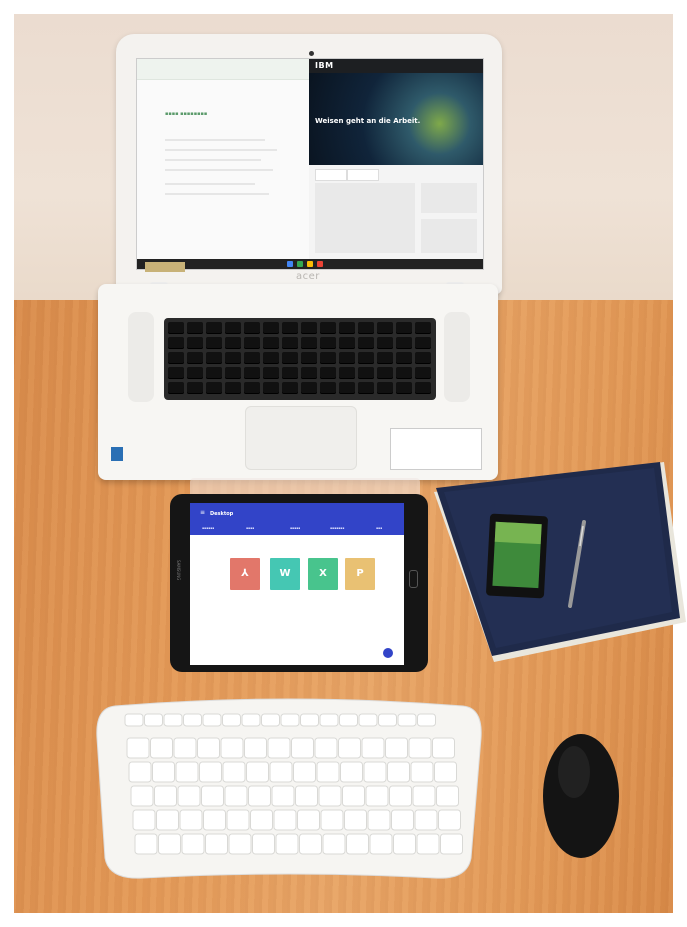  Describe the element at coordinates (396, 119) in the screenshot. I see `website-hero-banner: Weisen geht an die Arbeit.` at that location.